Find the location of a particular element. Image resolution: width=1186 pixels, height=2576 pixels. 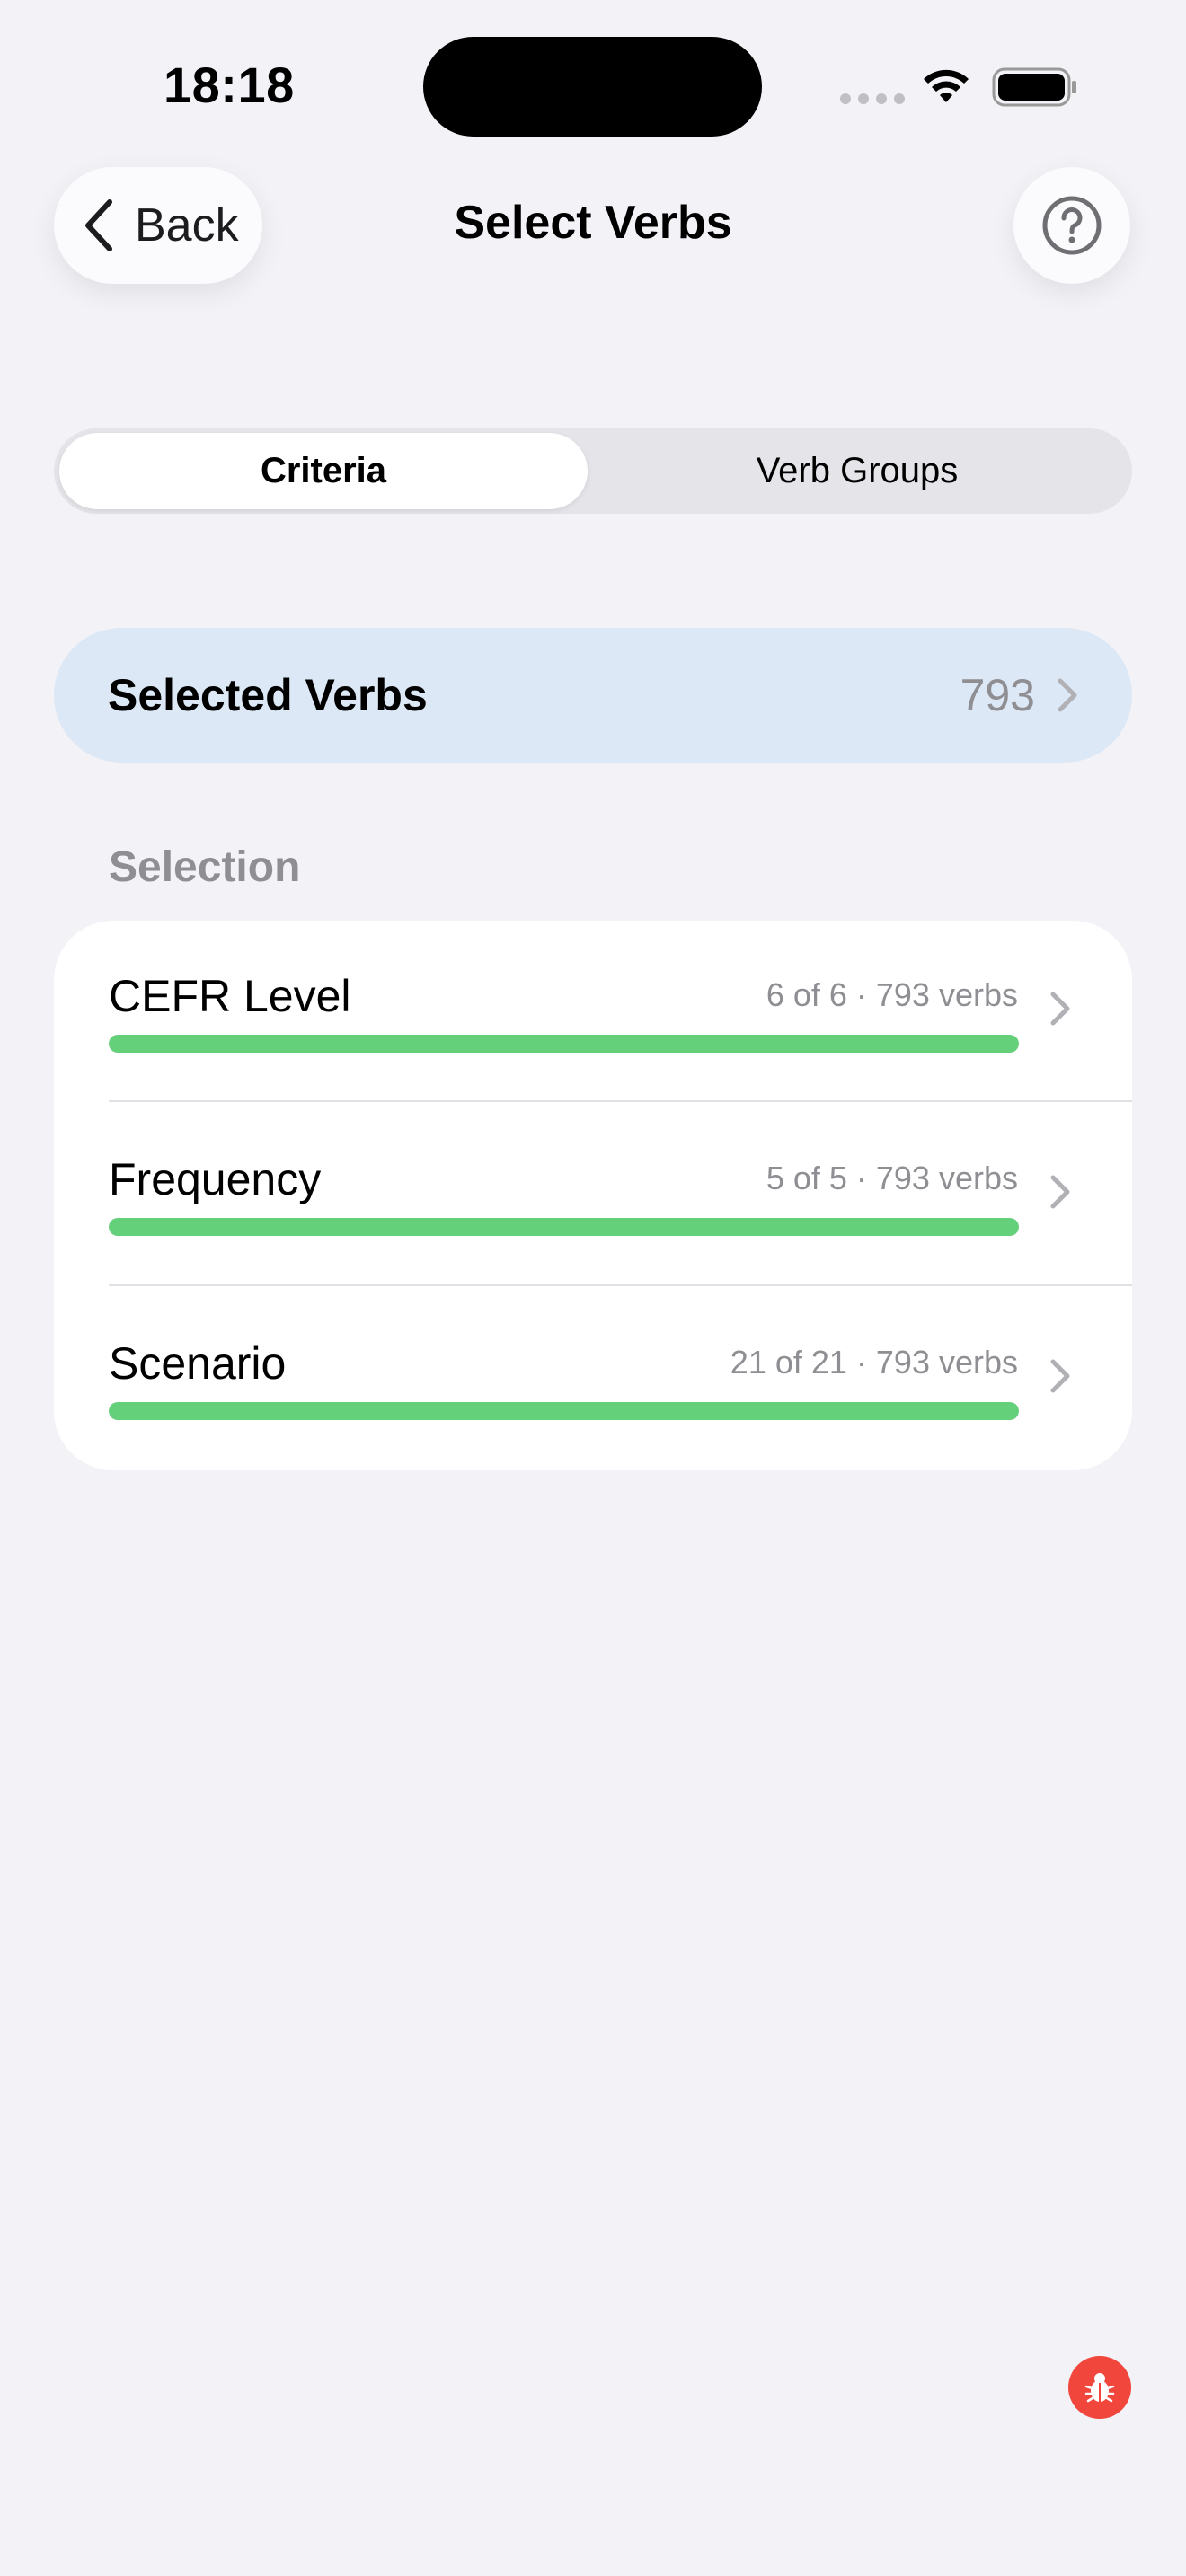

criteria-row-scenario: Scenario 21 of 21 · 793 verbs is located at coordinates (593, 1379).